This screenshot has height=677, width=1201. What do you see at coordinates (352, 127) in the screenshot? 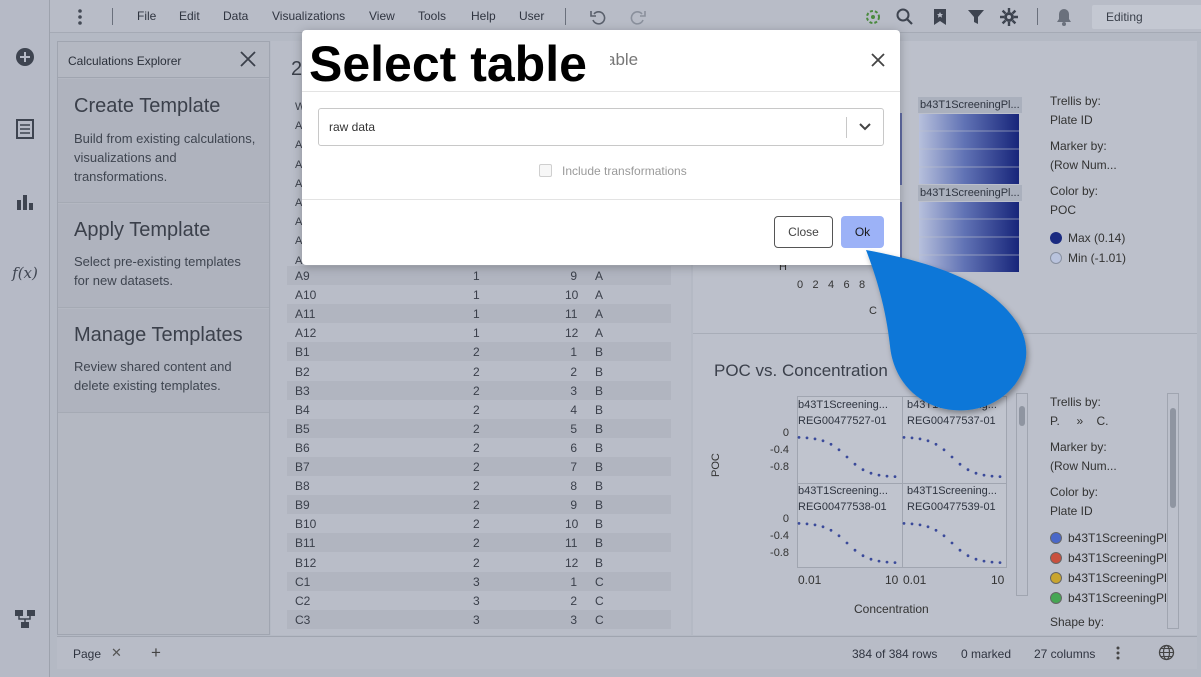
I see `dropdown-value: raw data` at bounding box center [352, 127].